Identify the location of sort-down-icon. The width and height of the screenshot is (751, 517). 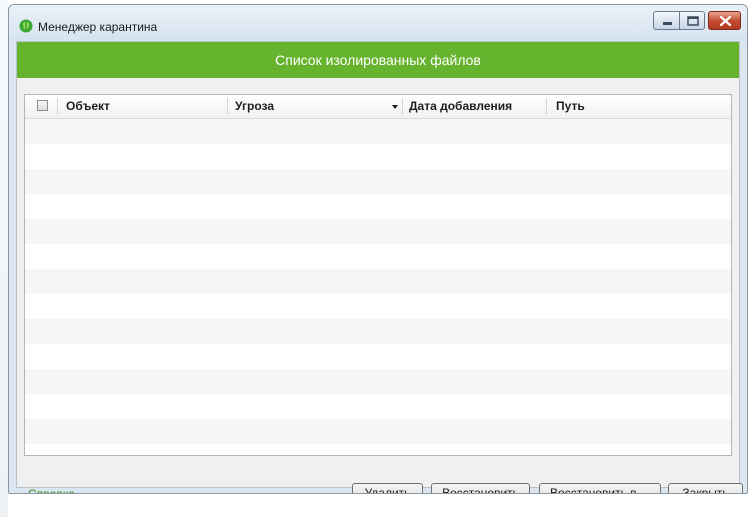
(395, 107).